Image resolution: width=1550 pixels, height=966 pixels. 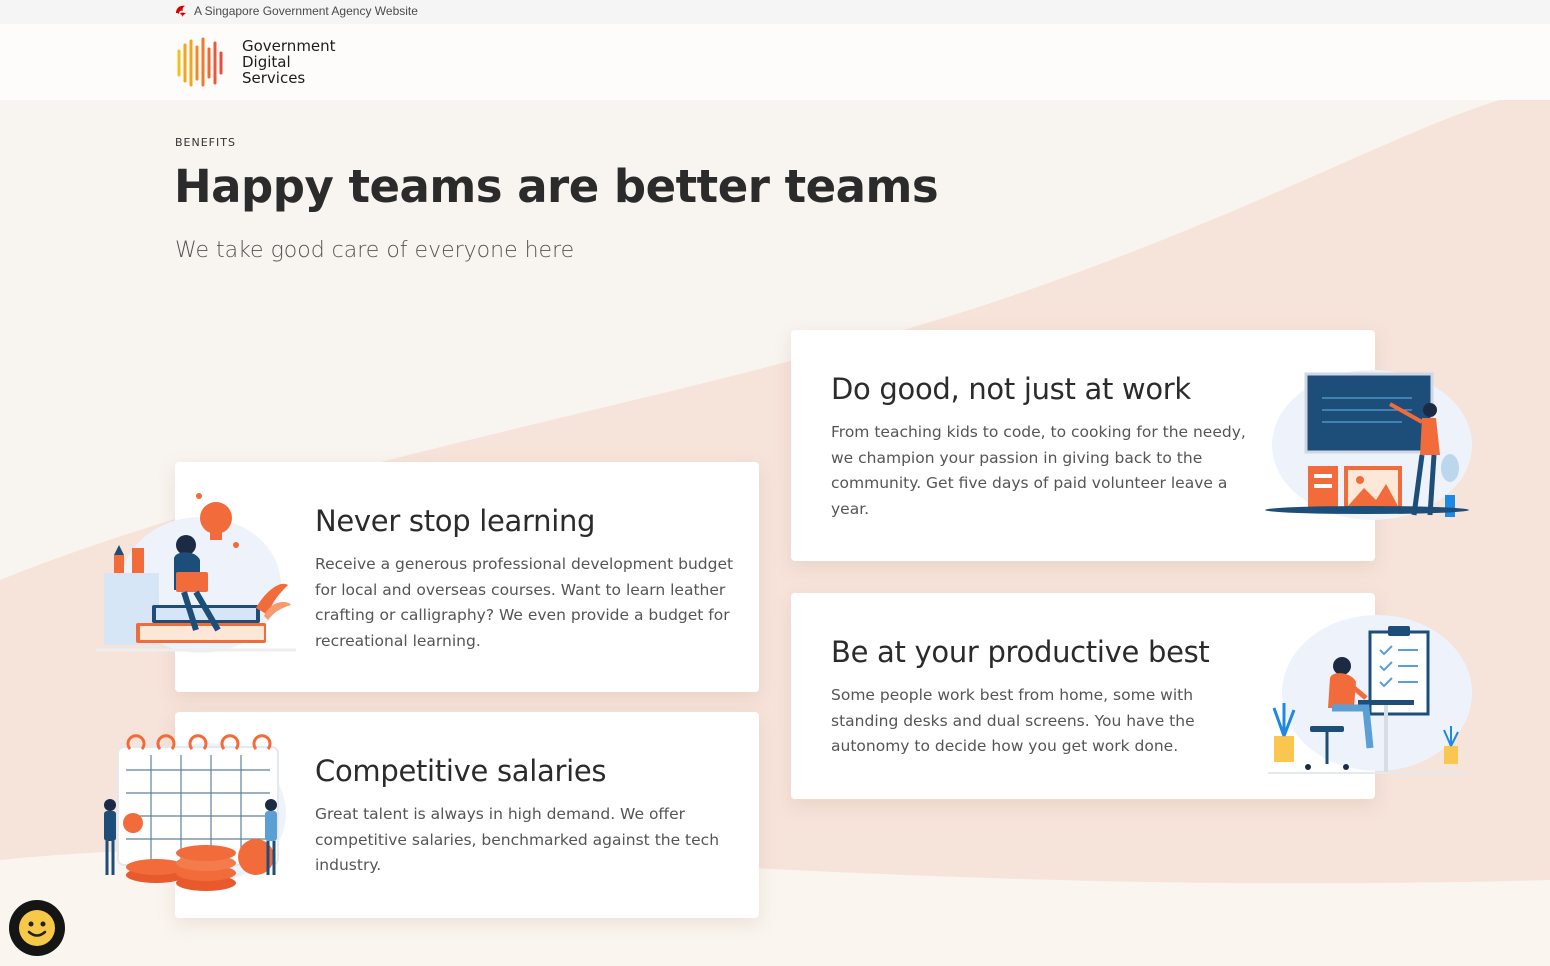 I want to click on feedback-button, so click(x=37, y=928).